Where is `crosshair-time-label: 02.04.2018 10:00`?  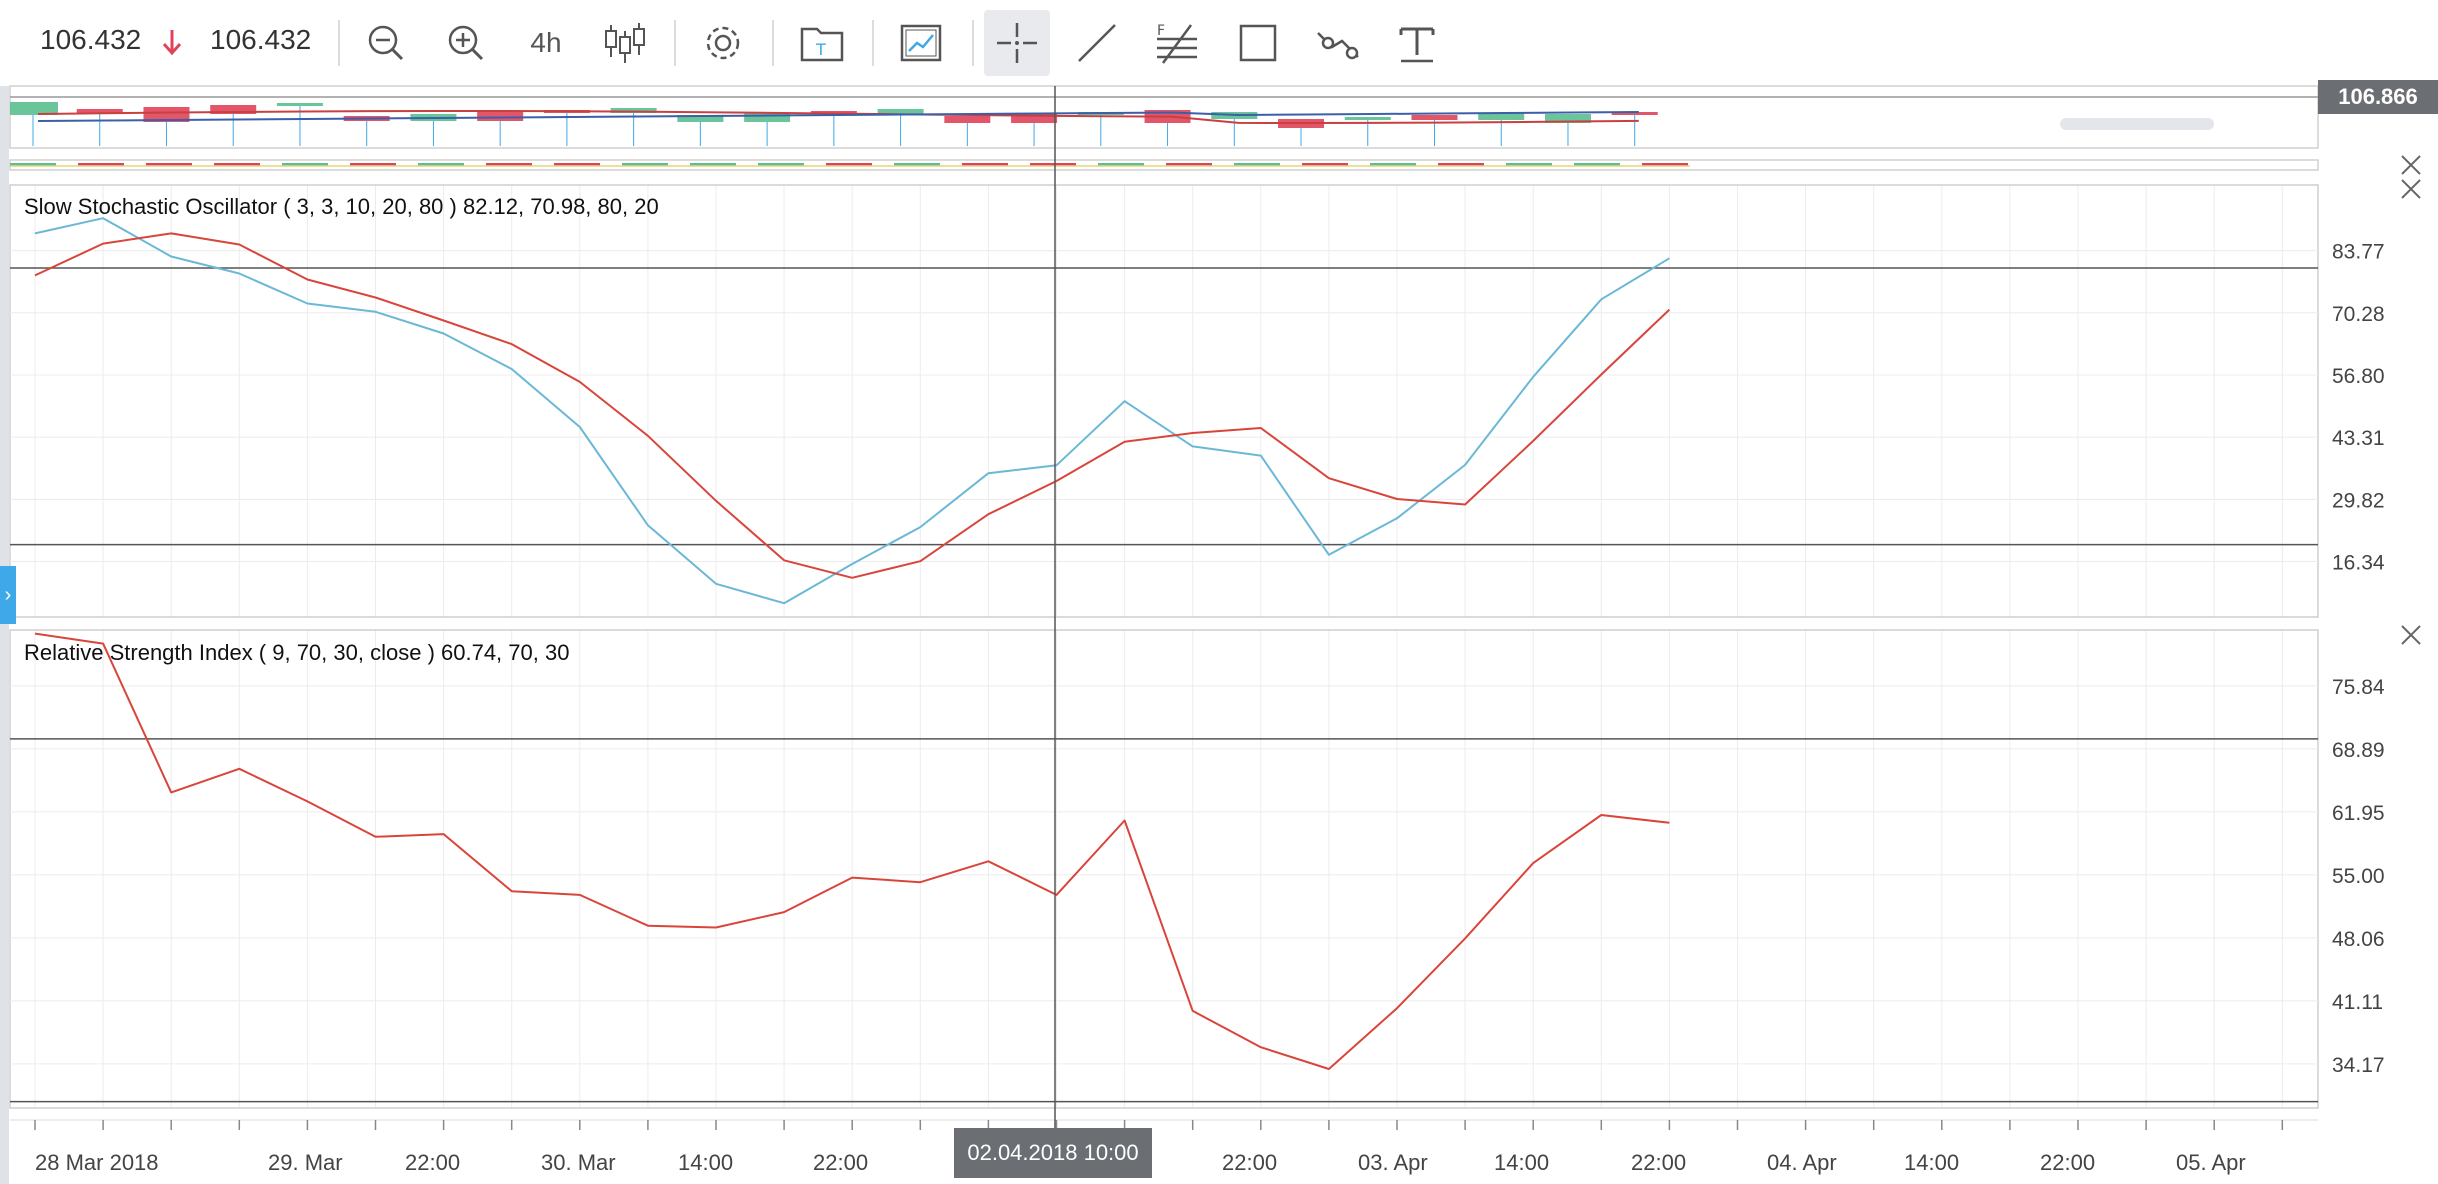 crosshair-time-label: 02.04.2018 10:00 is located at coordinates (1053, 1153).